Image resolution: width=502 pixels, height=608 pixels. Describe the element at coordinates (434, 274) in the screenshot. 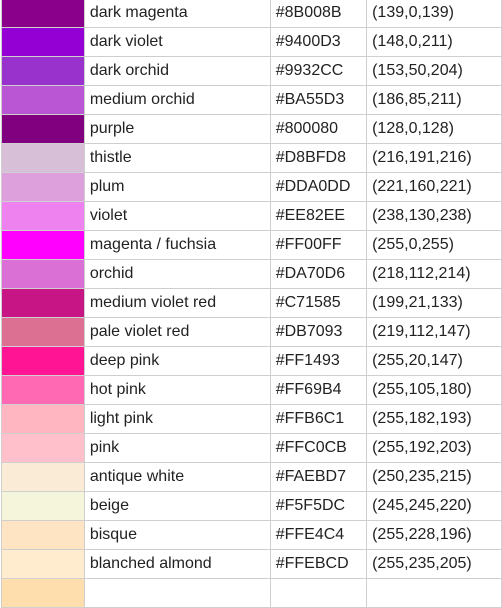

I see `color-rgb: (218,112,214)` at that location.